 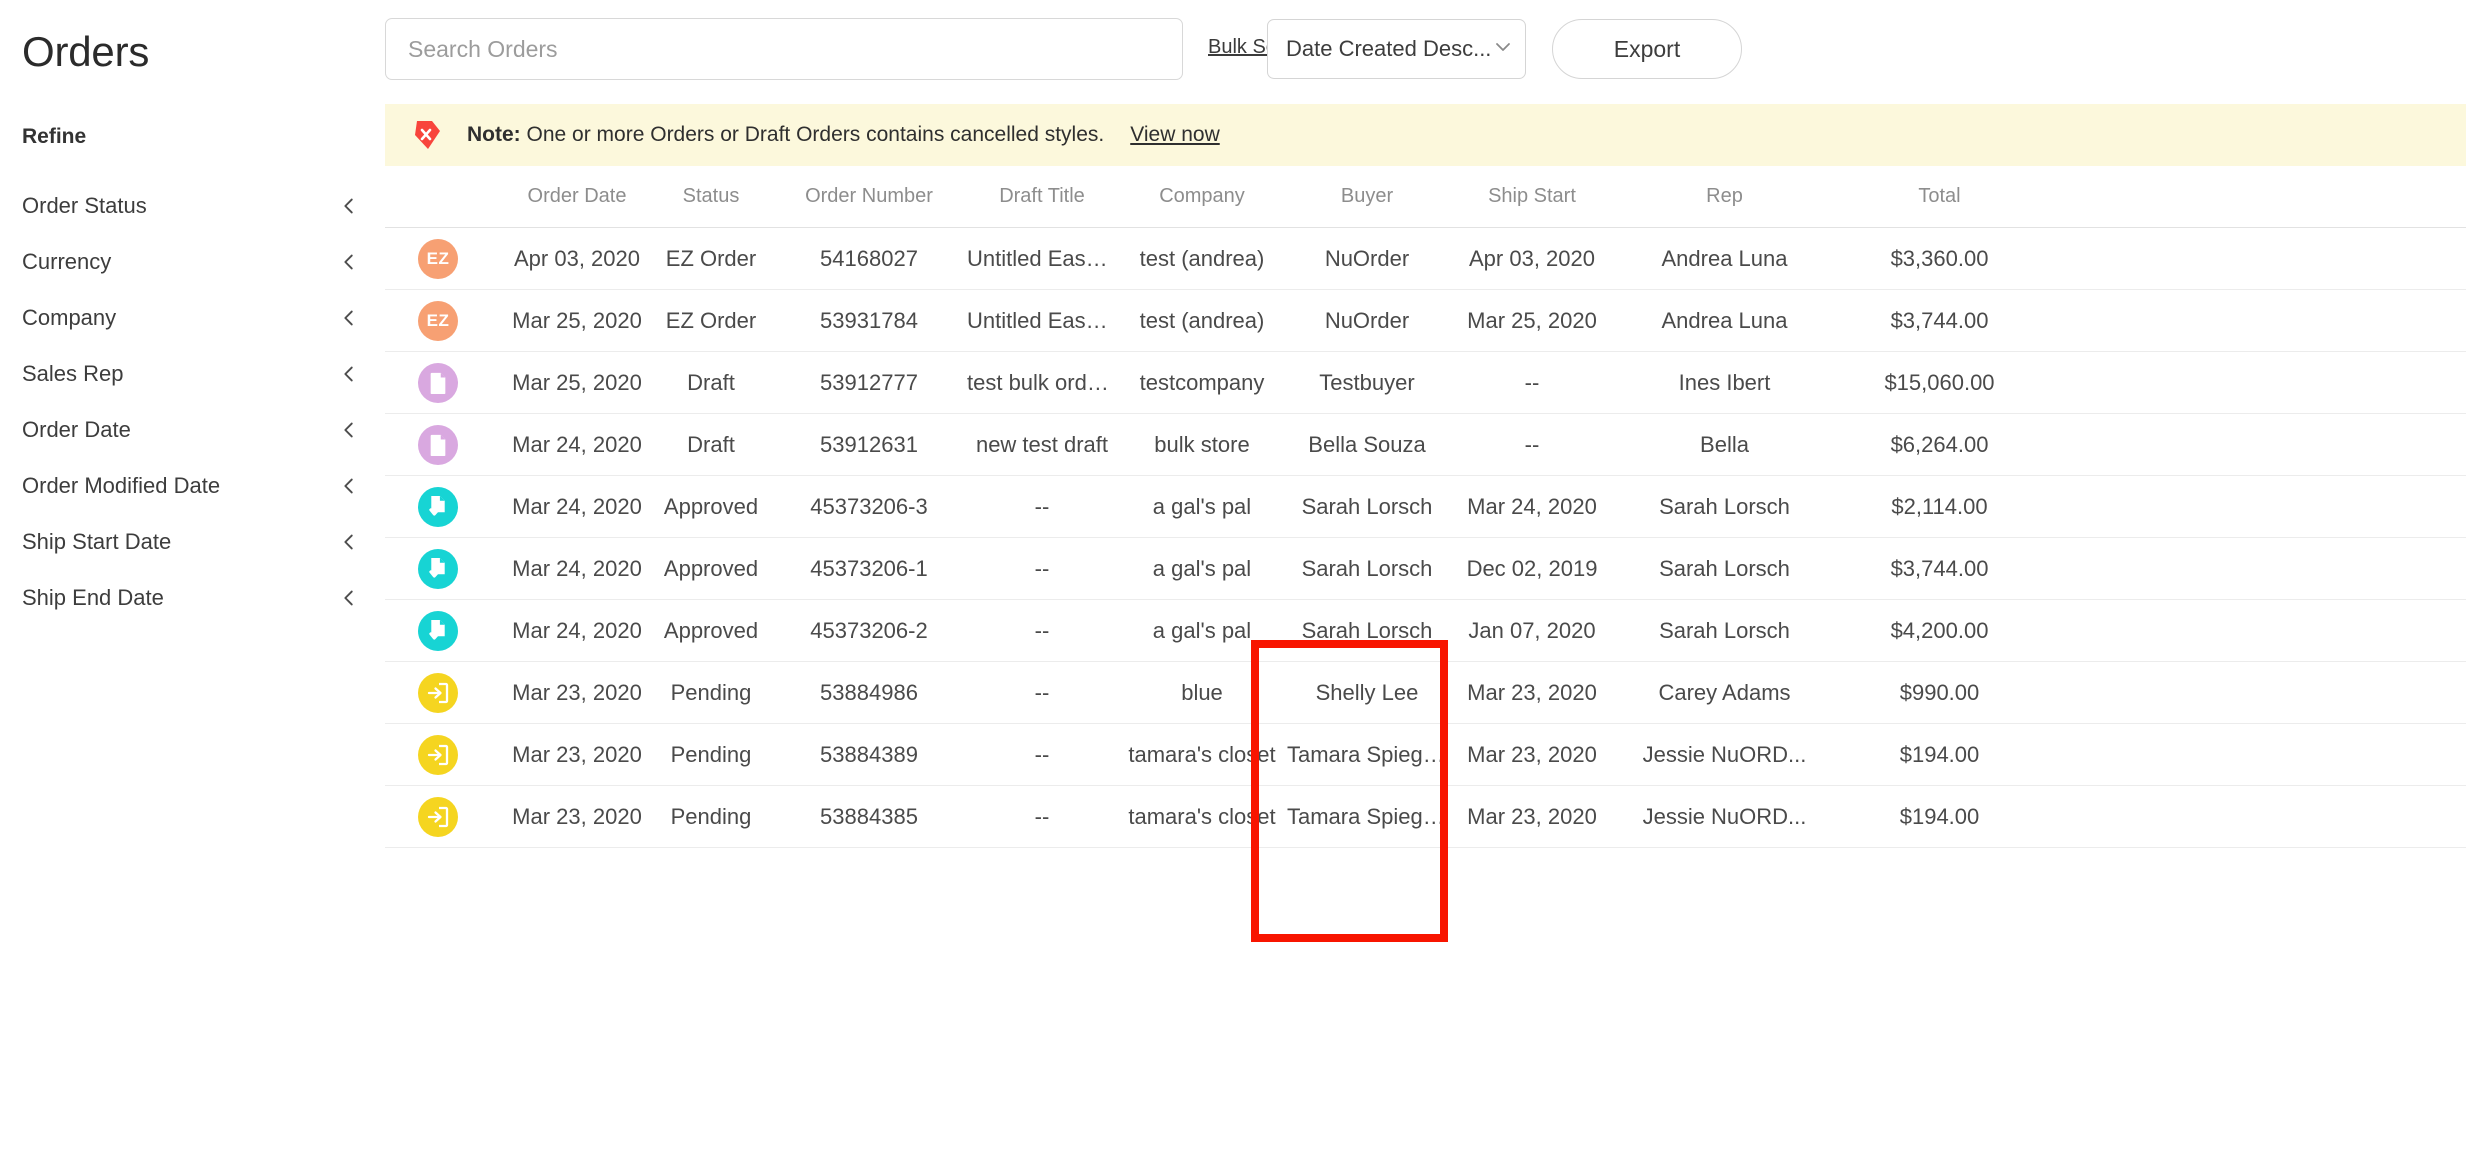 What do you see at coordinates (869, 630) in the screenshot?
I see `cell-order-number: 45373206-2` at bounding box center [869, 630].